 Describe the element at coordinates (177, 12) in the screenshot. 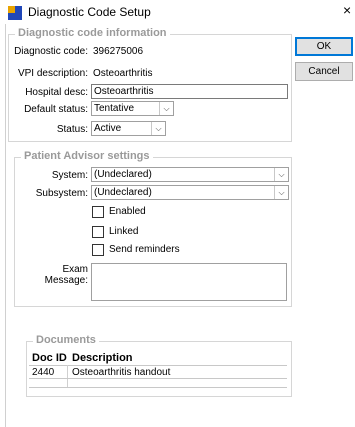

I see `title-bar: Diagnostic Code Setup ×` at that location.